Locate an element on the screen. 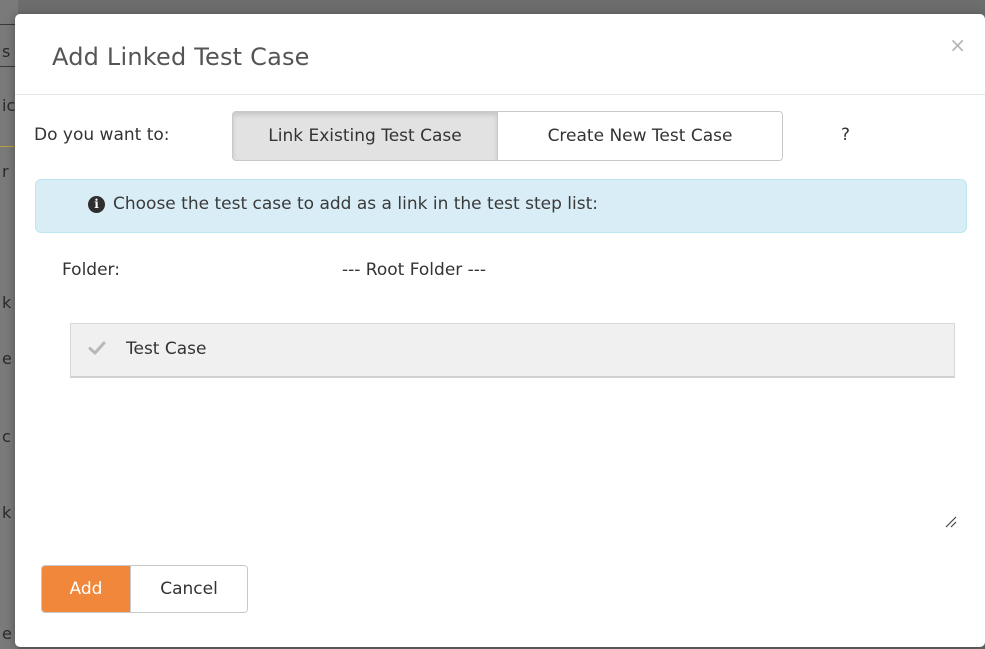 Image resolution: width=985 pixels, height=649 pixels. background-text: ic is located at coordinates (9, 105).